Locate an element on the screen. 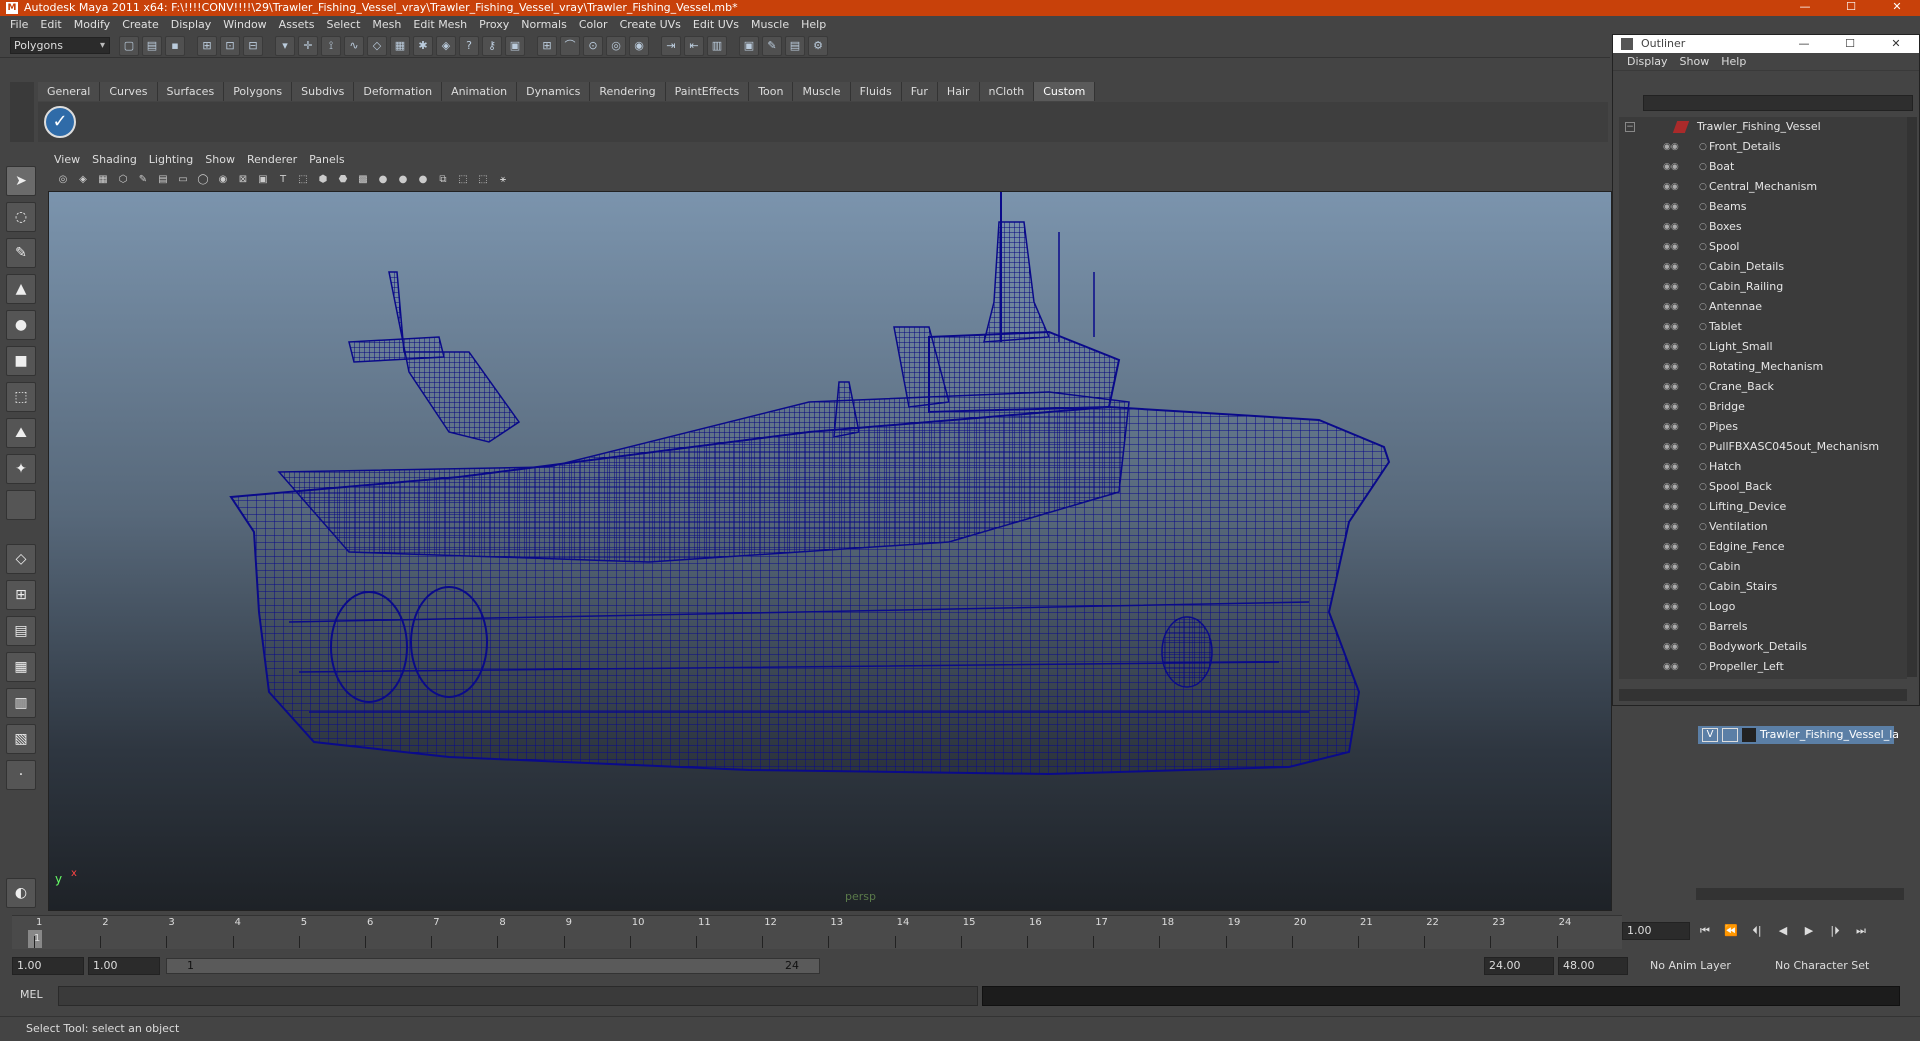  step-back-frame-button: ⏴| is located at coordinates (1757, 931).